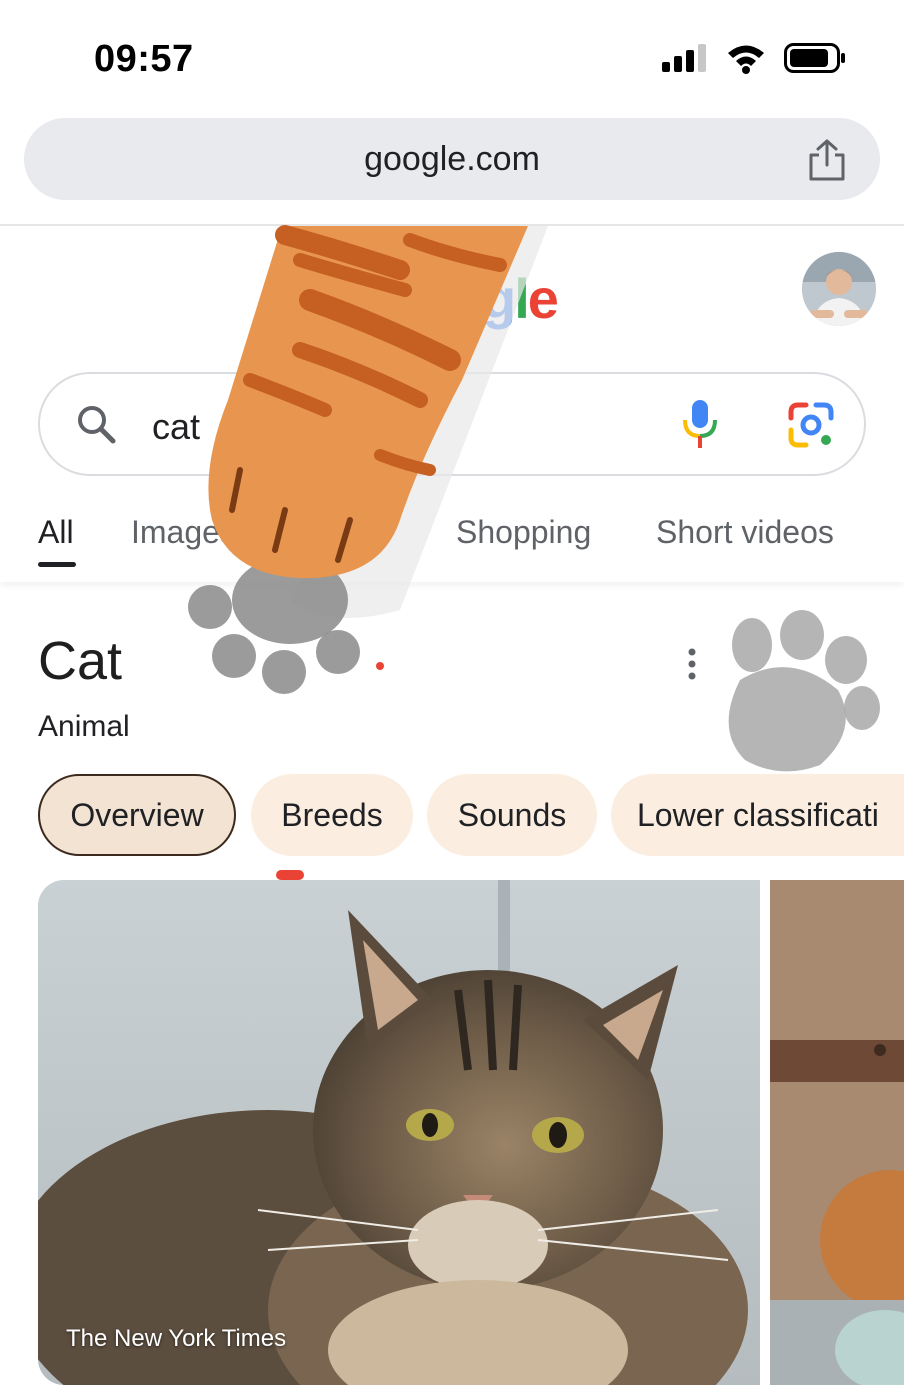  What do you see at coordinates (692, 664) in the screenshot?
I see `more-options-icon` at bounding box center [692, 664].